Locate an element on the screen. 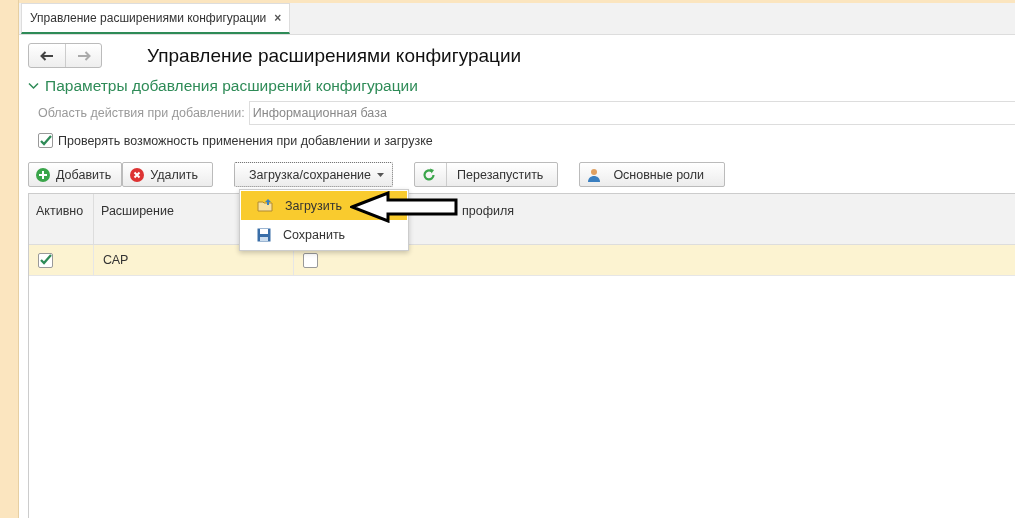 The image size is (1015, 518). forward-arrow-icon is located at coordinates (83, 55).